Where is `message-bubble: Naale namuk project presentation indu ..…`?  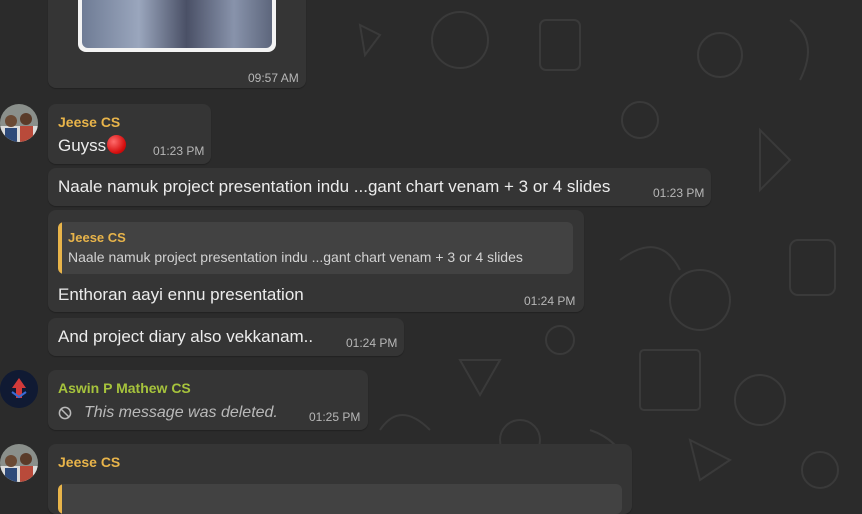
message-bubble: Naale namuk project presentation indu ..… is located at coordinates (379, 187).